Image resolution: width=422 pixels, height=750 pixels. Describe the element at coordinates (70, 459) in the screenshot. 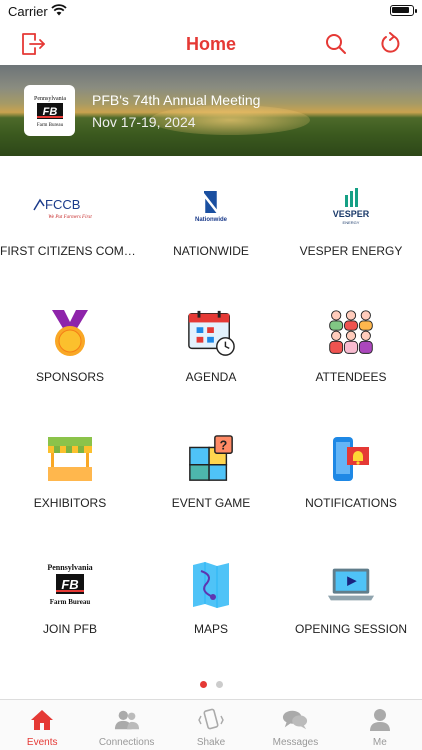

I see `booth-icon` at that location.